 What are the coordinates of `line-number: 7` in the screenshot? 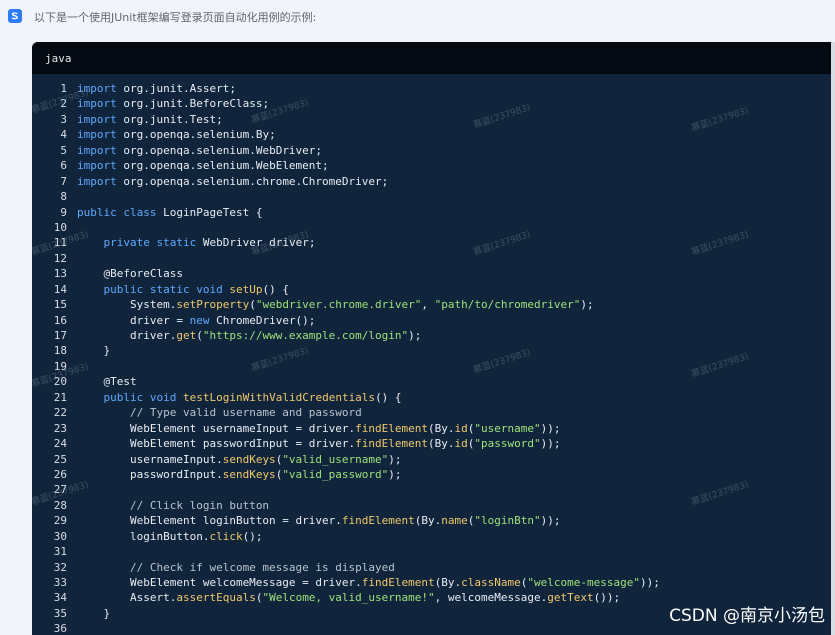 It's located at (63, 181).